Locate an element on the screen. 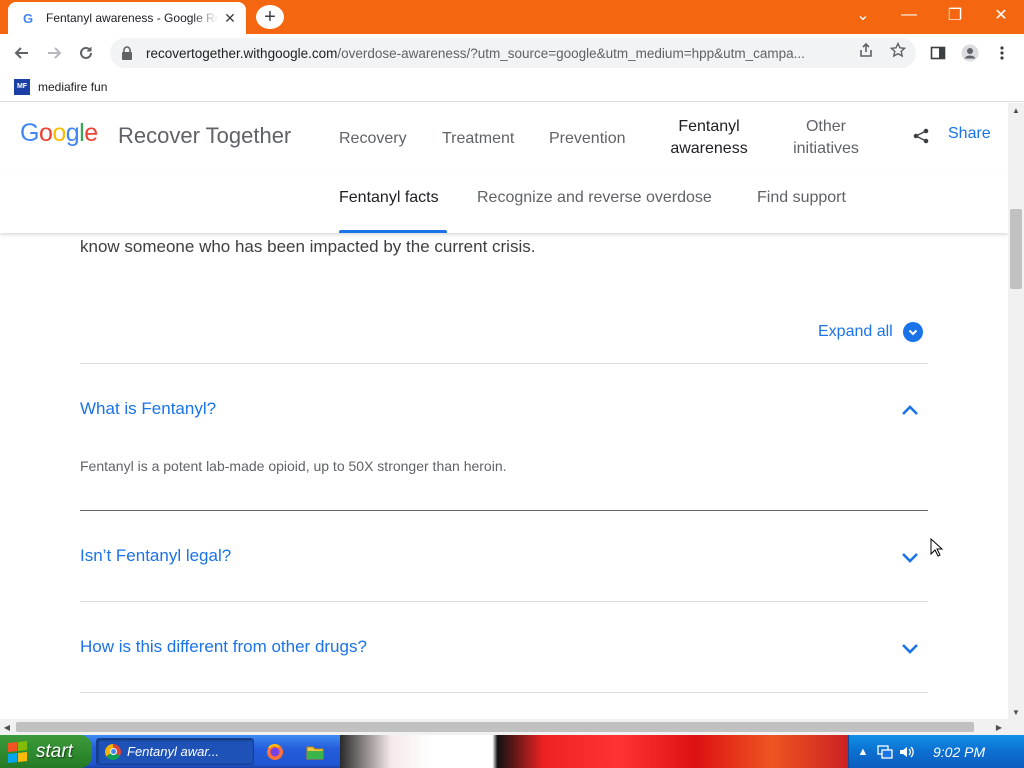 Image resolution: width=1024 pixels, height=768 pixels. file-explorer-icon is located at coordinates (315, 752).